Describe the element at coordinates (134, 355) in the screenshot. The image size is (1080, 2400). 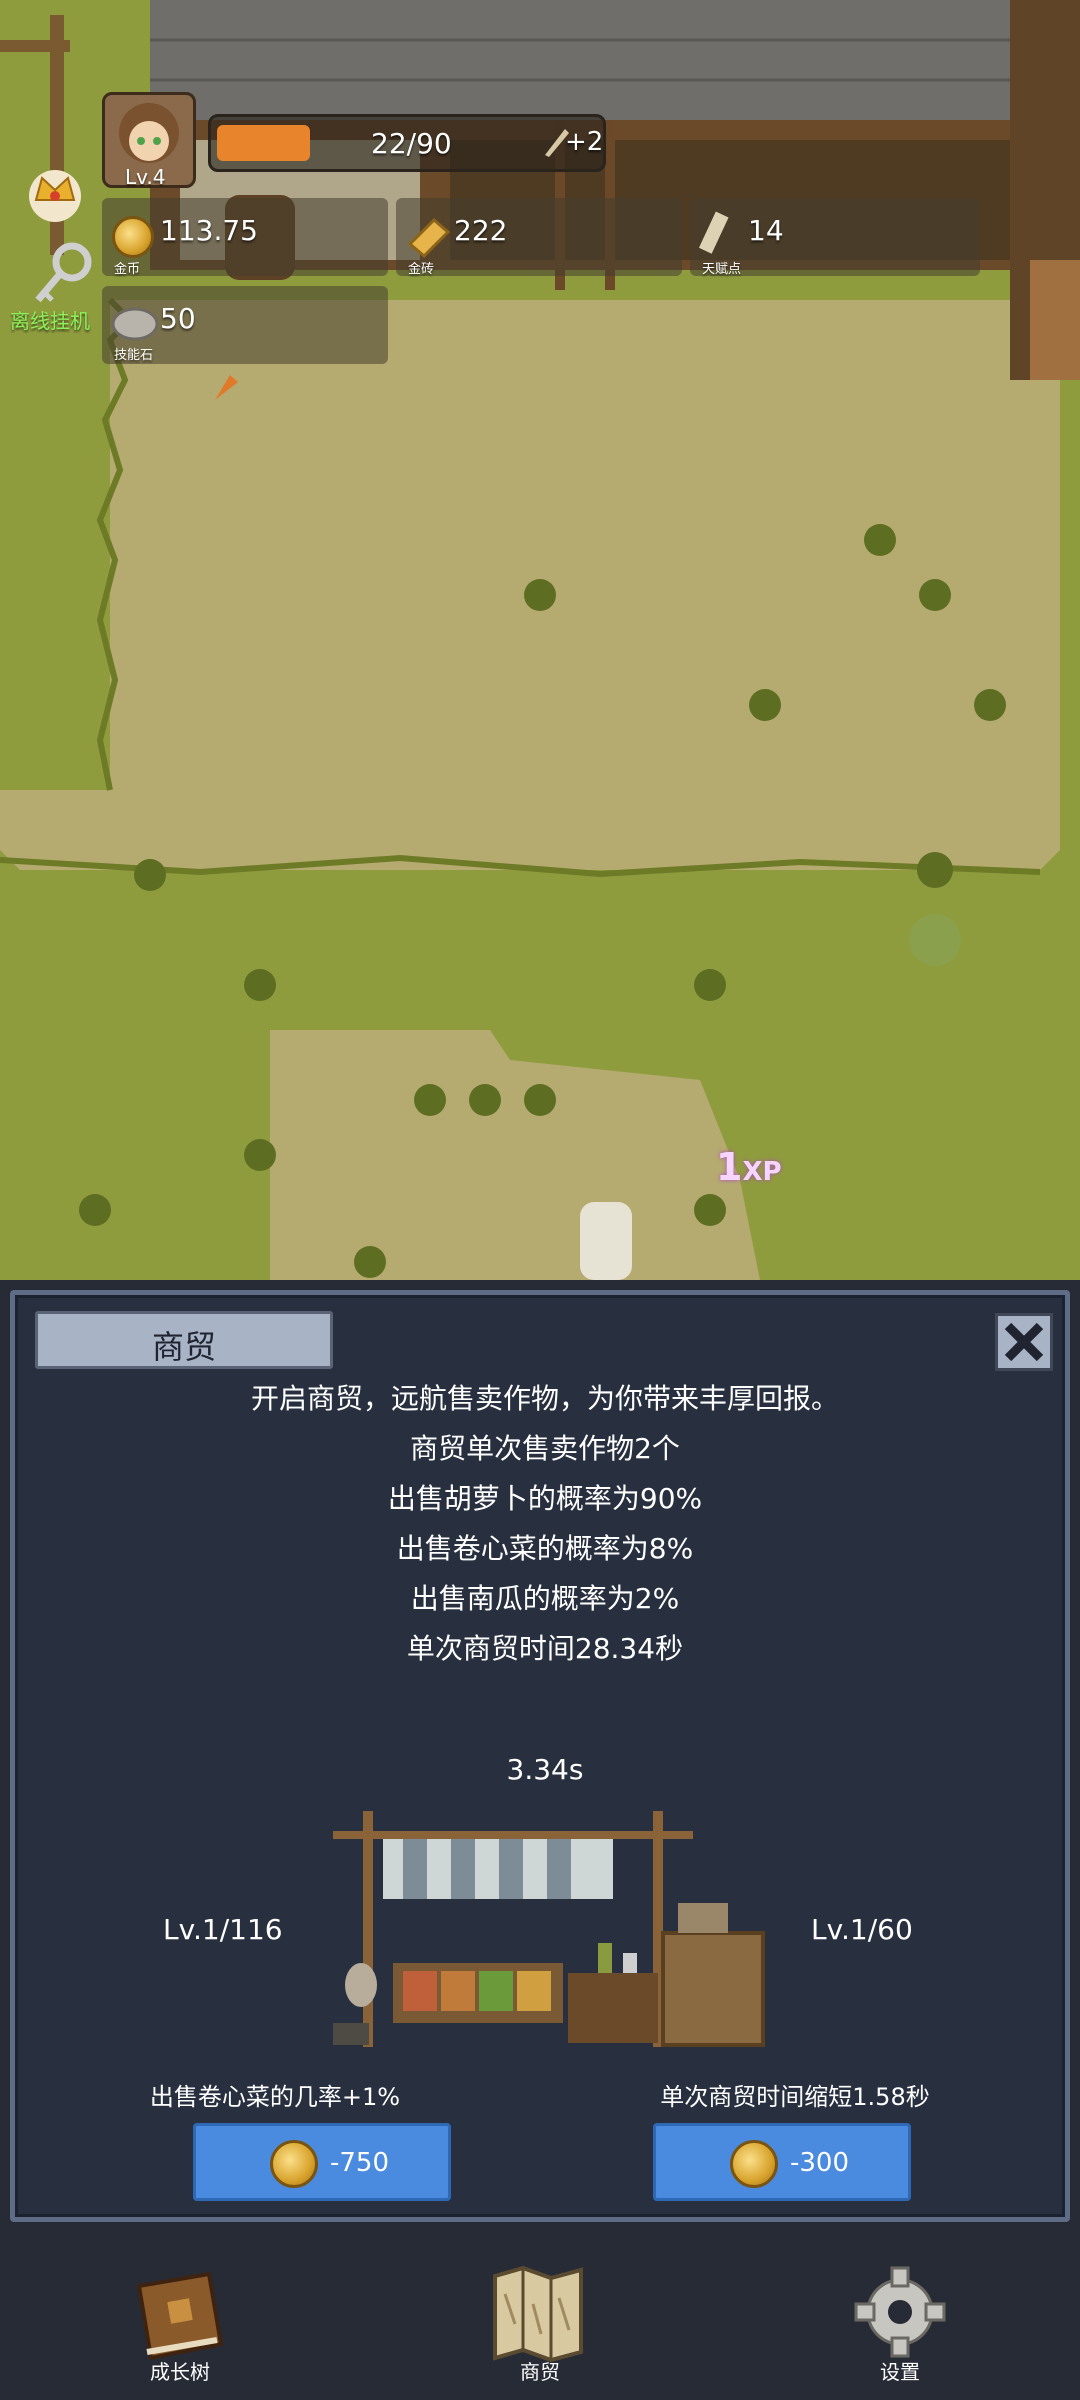
I see `skill-stone-label: 技能石` at that location.